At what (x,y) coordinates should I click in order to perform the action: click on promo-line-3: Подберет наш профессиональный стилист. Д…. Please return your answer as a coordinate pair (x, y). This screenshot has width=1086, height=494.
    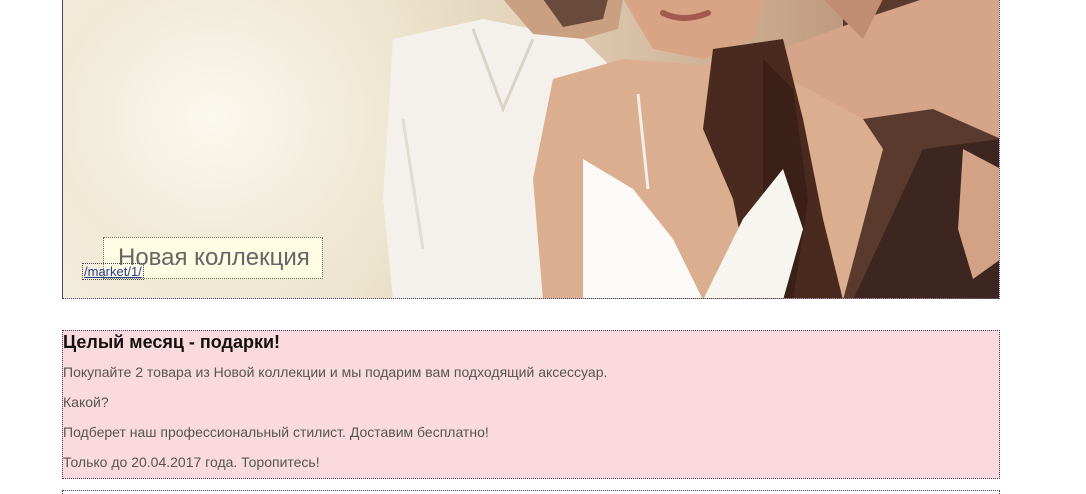
    Looking at the image, I should click on (276, 432).